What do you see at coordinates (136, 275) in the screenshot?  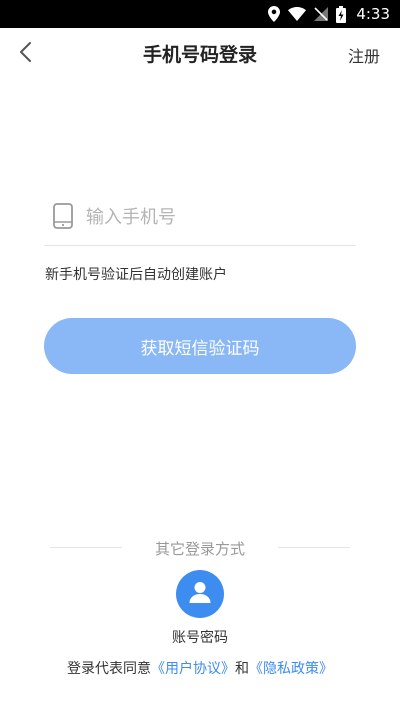 I see `auto-register-hint: 新手机号验证后自动创建账户` at bounding box center [136, 275].